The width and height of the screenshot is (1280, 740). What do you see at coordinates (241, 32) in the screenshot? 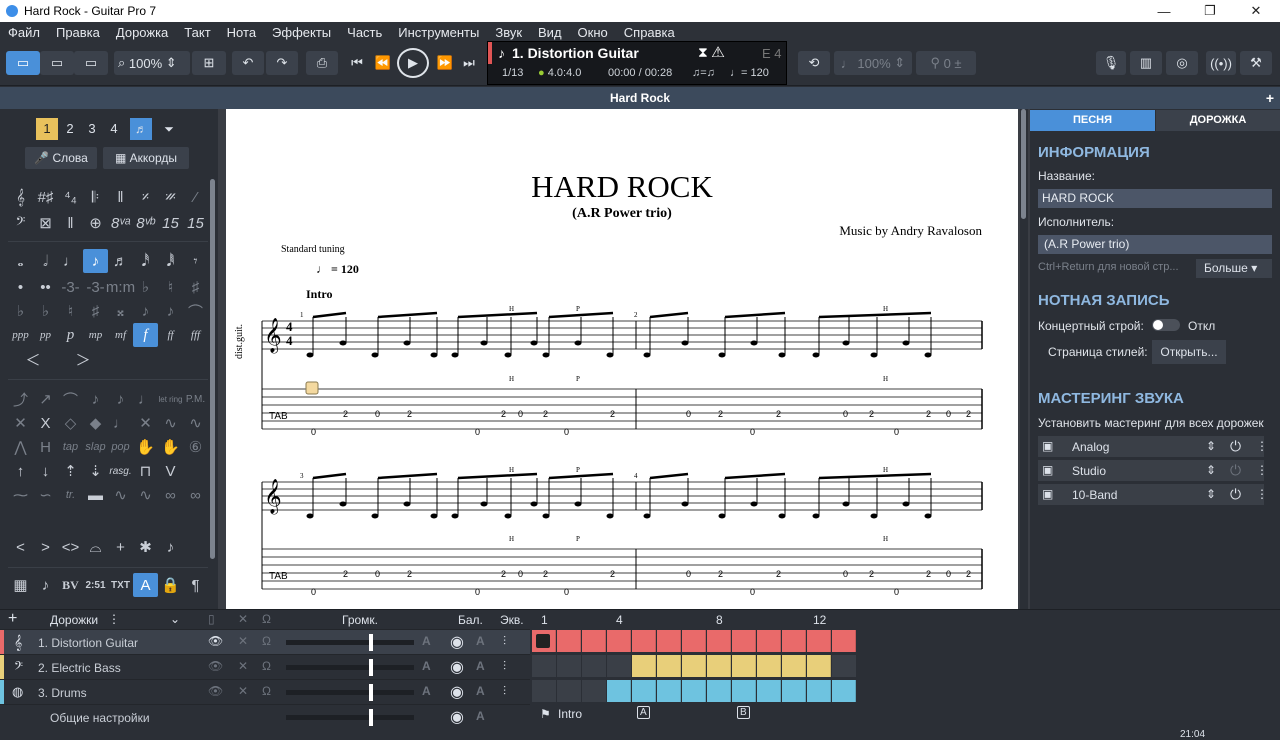
I see `menu-note: Нота` at bounding box center [241, 32].